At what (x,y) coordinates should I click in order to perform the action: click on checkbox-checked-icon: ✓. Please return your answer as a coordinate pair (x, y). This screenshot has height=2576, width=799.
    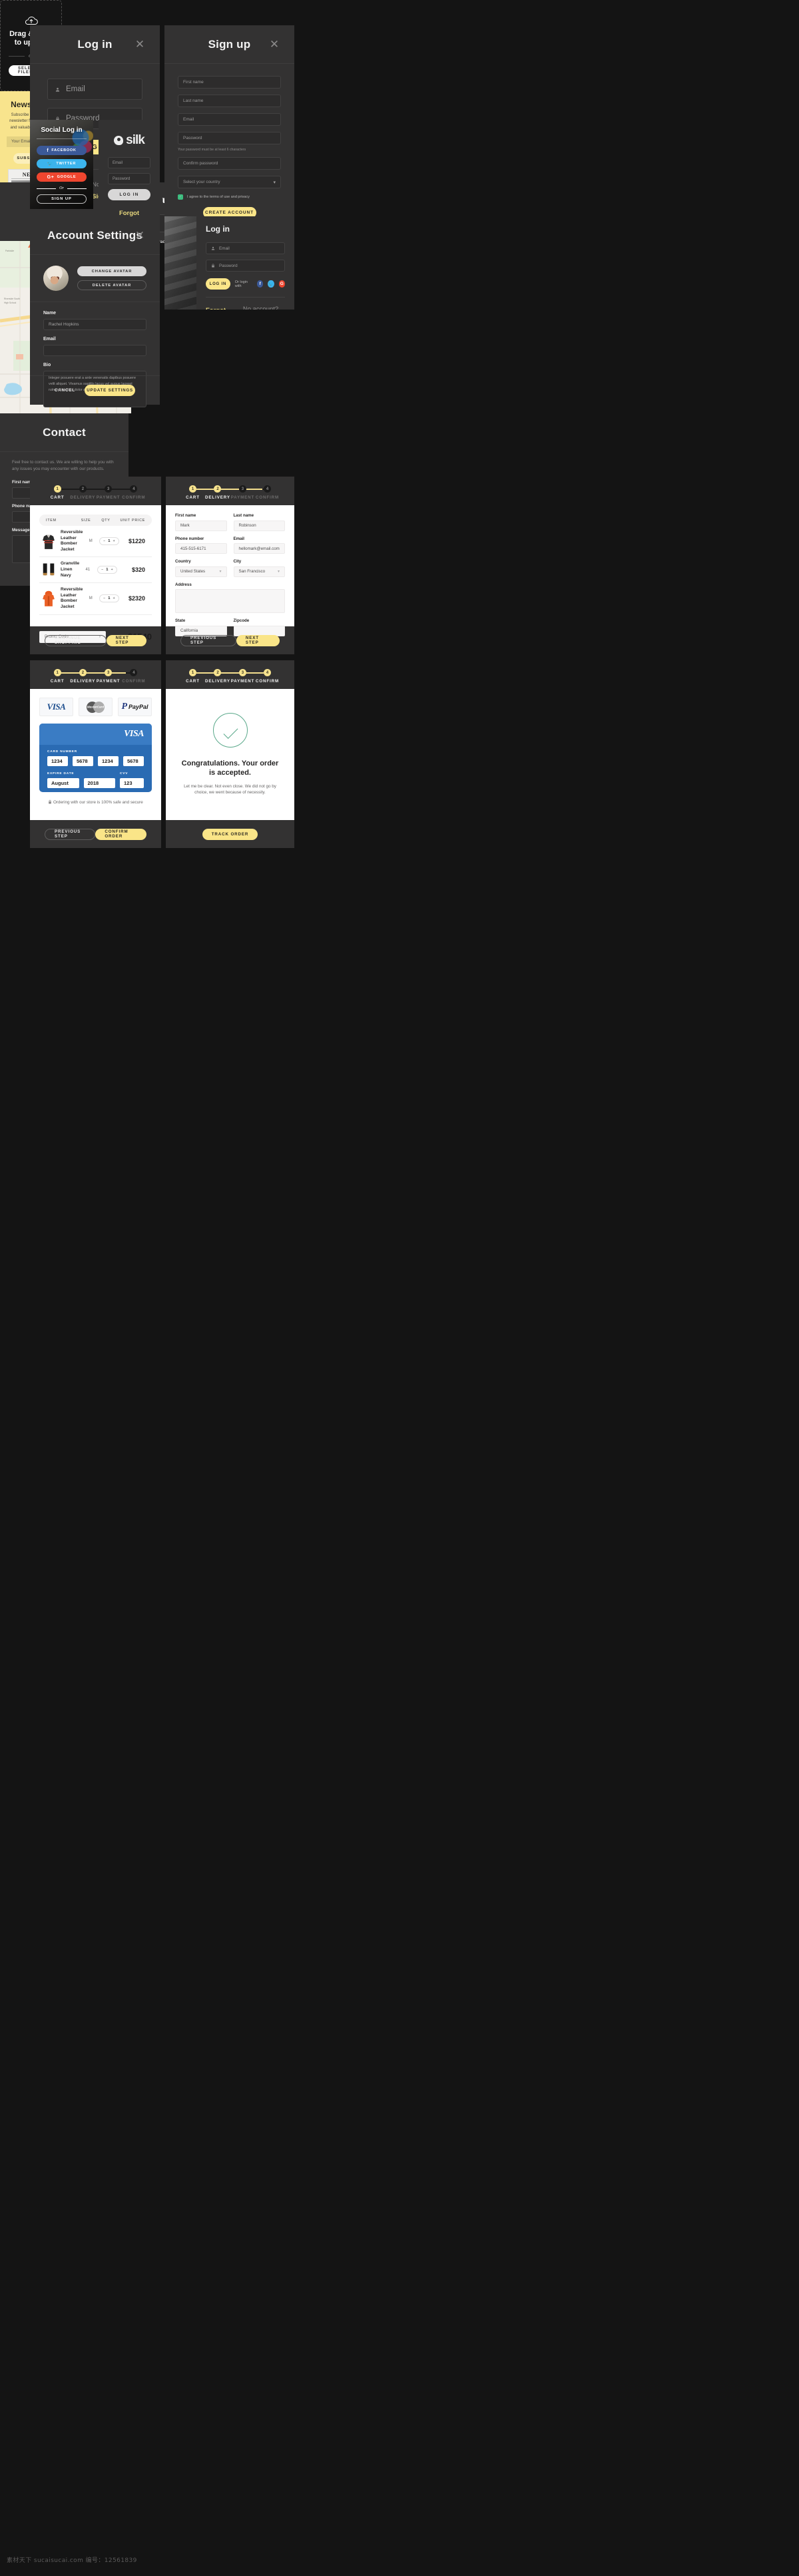
    Looking at the image, I should click on (181, 197).